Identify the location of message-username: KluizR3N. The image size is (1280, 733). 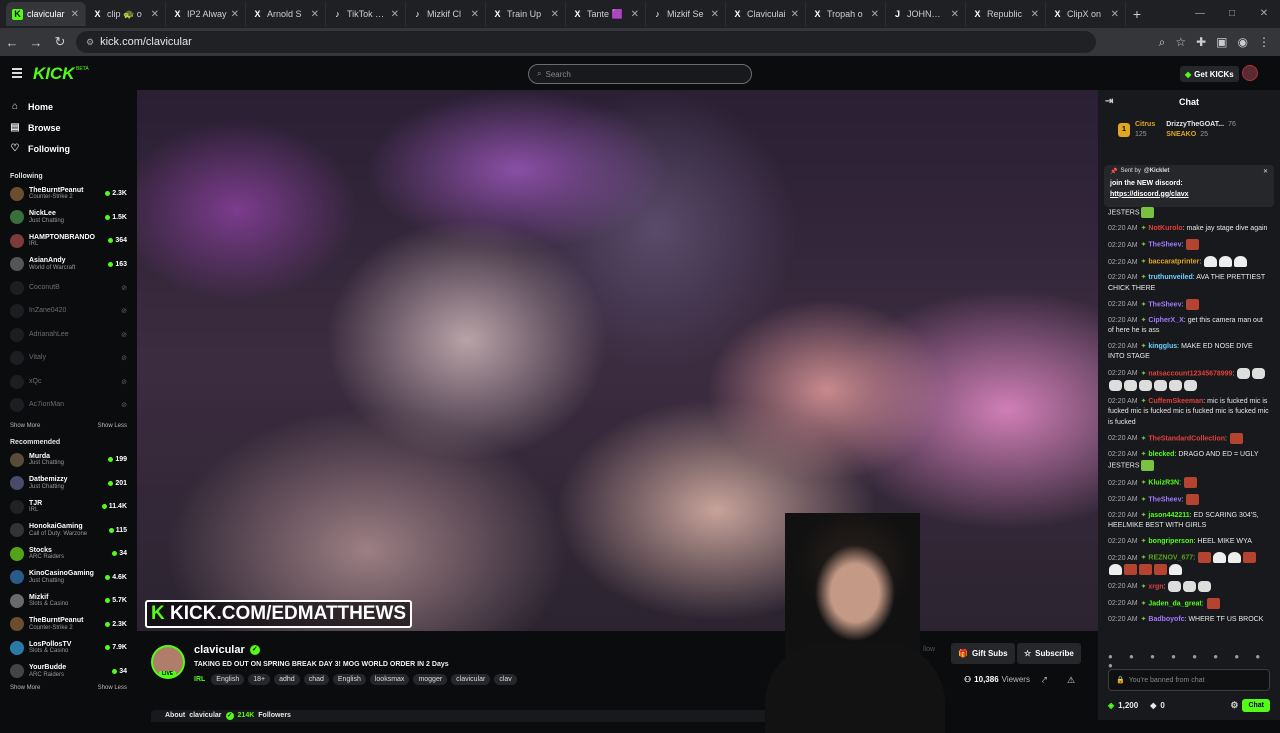
(1163, 483).